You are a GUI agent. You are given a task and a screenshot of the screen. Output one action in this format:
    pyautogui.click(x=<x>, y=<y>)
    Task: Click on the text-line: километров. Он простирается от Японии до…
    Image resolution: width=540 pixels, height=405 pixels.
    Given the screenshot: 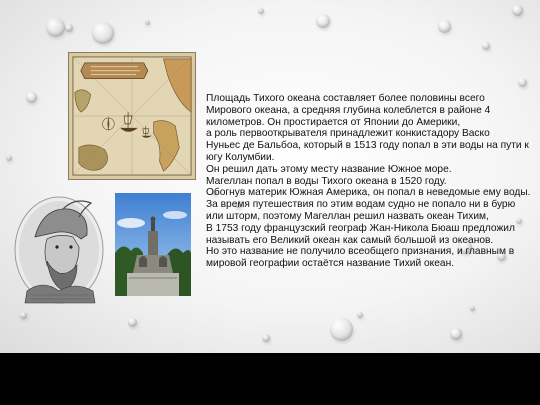 What is the action you would take?
    pyautogui.click(x=333, y=122)
    